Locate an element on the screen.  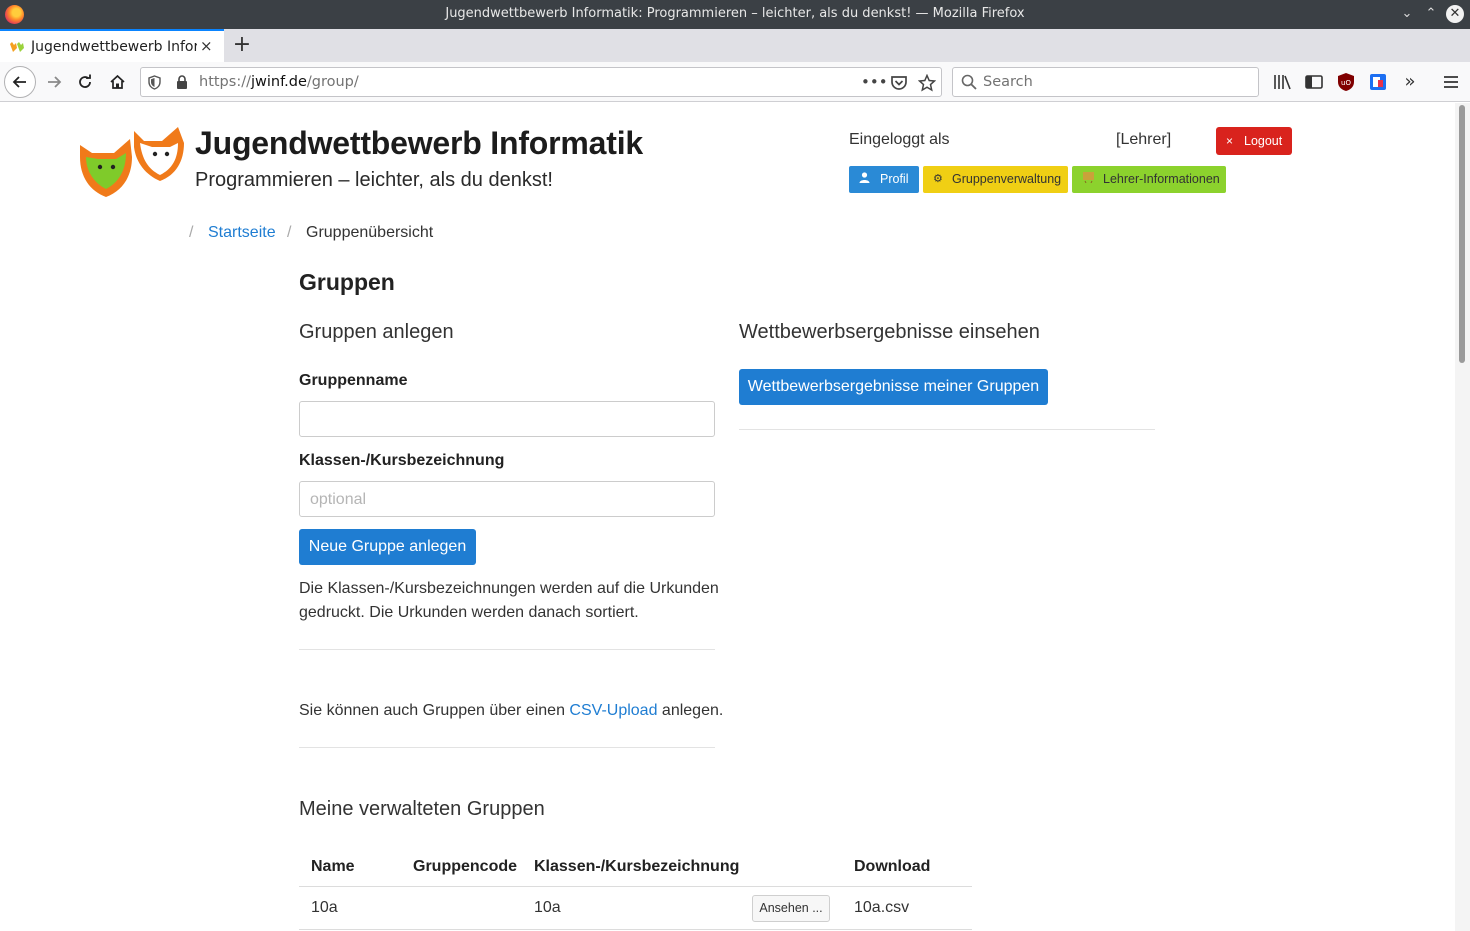
forward-button is located at coordinates (54, 82).